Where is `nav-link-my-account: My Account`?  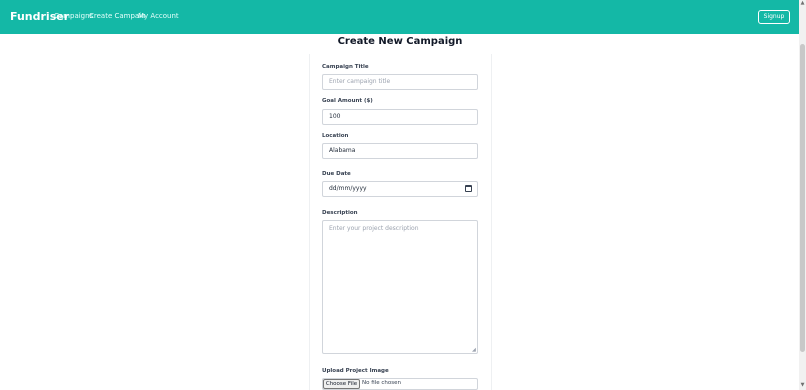
nav-link-my-account: My Account is located at coordinates (158, 16).